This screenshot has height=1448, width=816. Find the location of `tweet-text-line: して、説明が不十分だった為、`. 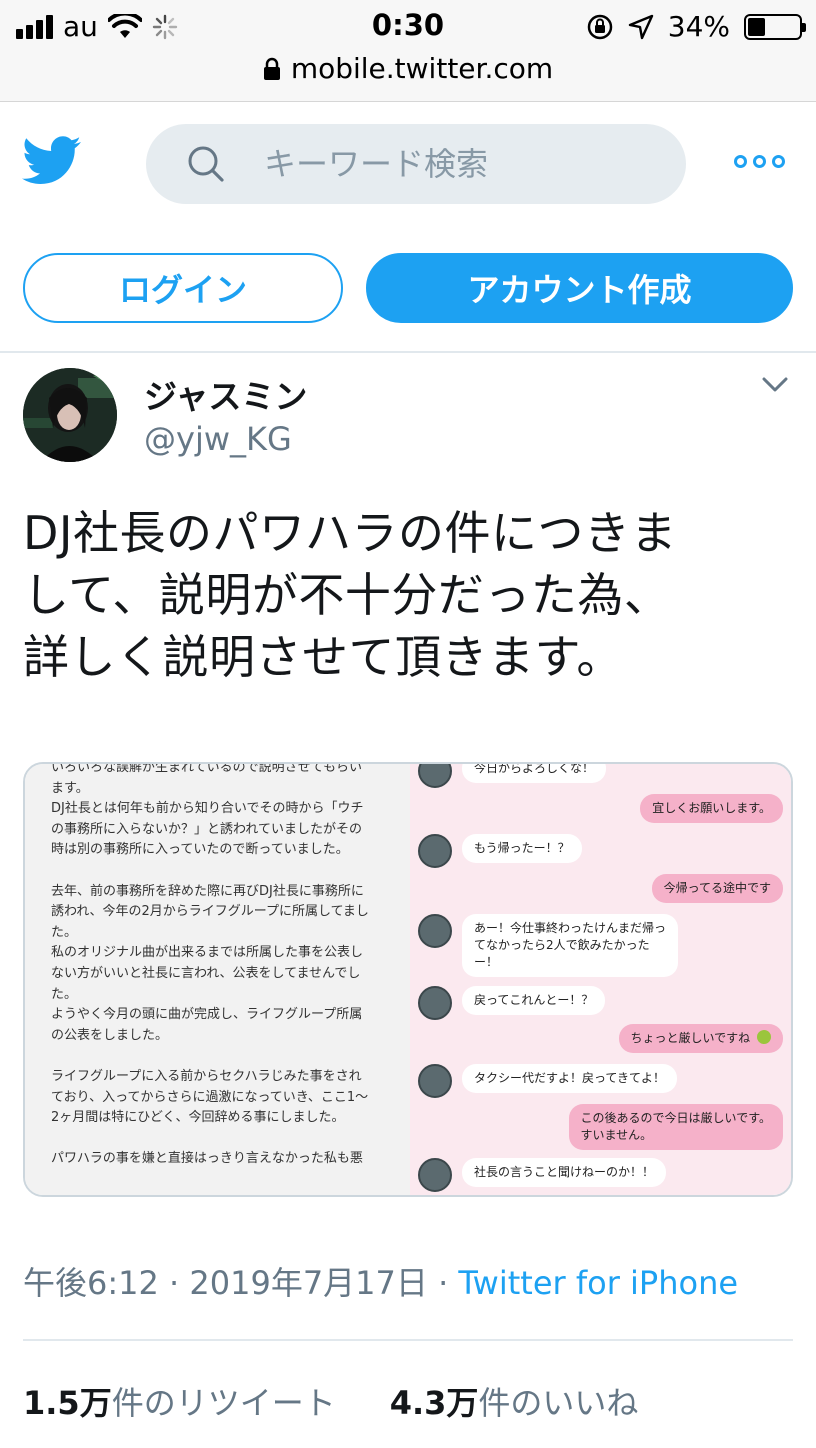

tweet-text-line: して、説明が不十分だった為、 is located at coordinates (347, 595).